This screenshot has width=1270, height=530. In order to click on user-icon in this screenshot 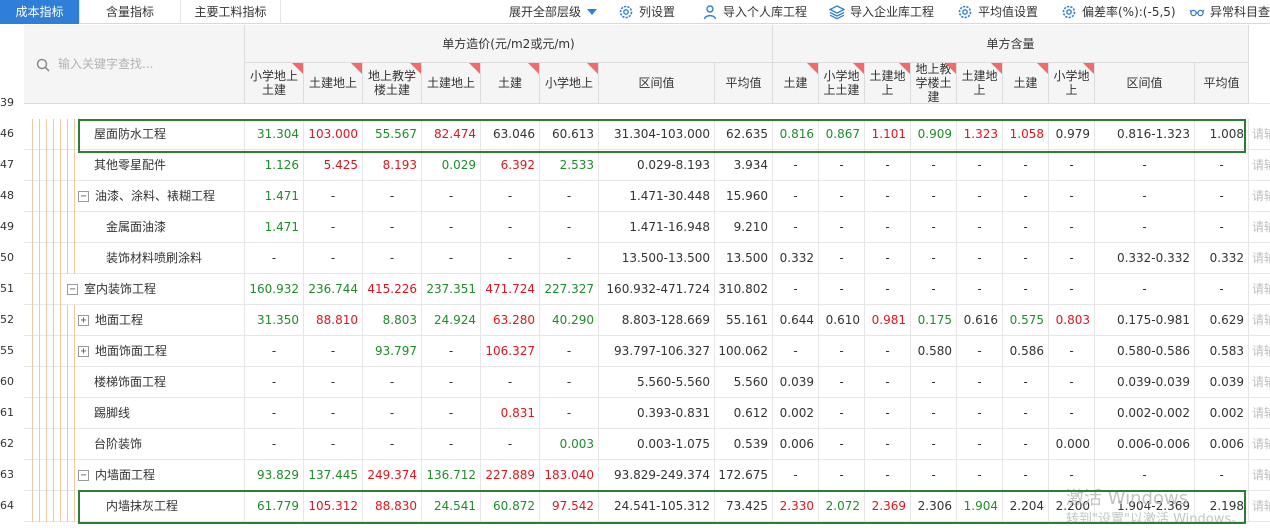, I will do `click(710, 12)`.